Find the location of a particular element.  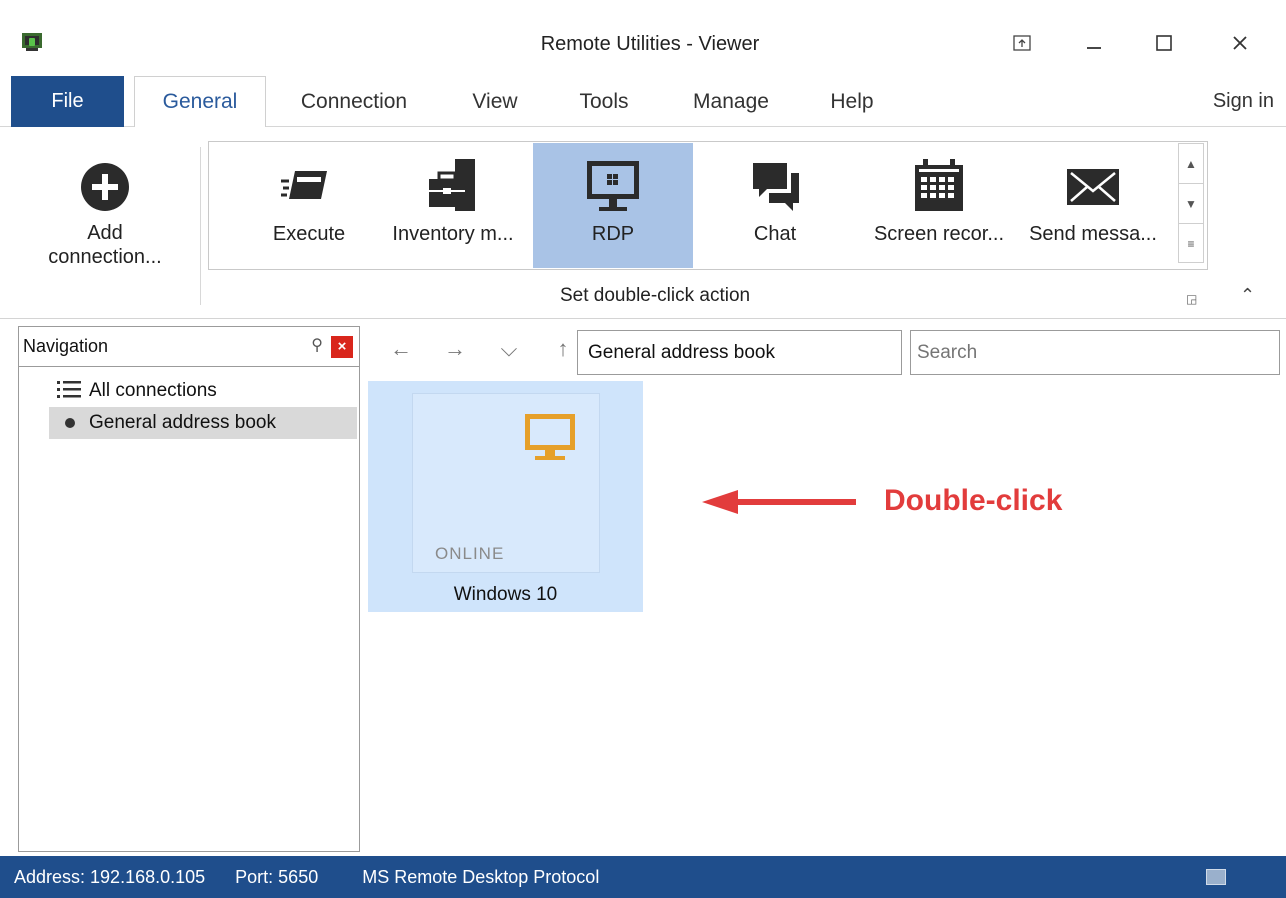

connection-name: Windows 10 is located at coordinates (505, 594).